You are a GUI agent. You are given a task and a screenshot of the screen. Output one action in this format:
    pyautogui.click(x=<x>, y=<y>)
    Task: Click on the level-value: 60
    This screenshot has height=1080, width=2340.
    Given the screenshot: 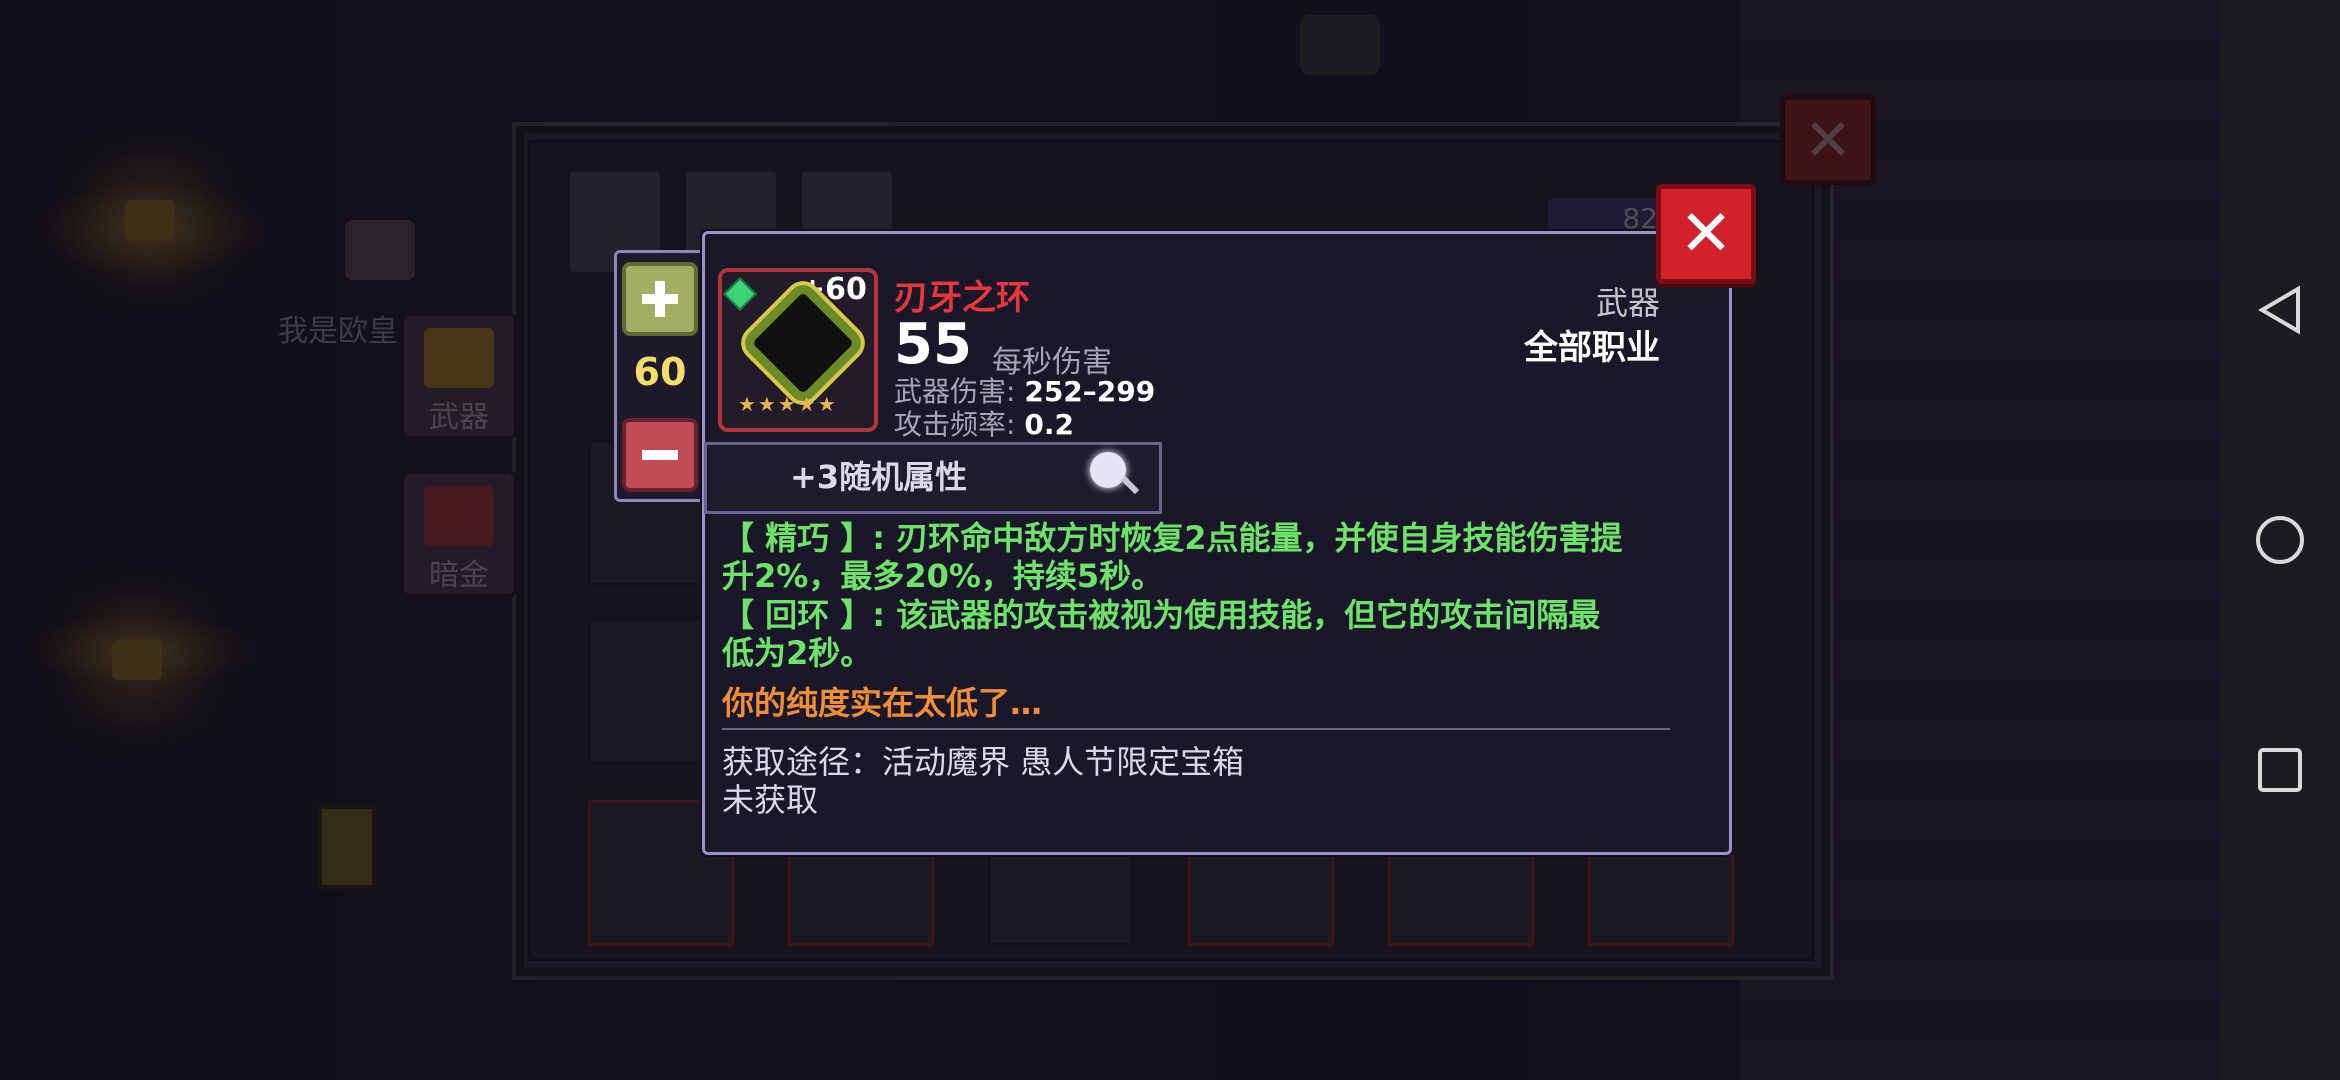 What is the action you would take?
    pyautogui.click(x=660, y=372)
    